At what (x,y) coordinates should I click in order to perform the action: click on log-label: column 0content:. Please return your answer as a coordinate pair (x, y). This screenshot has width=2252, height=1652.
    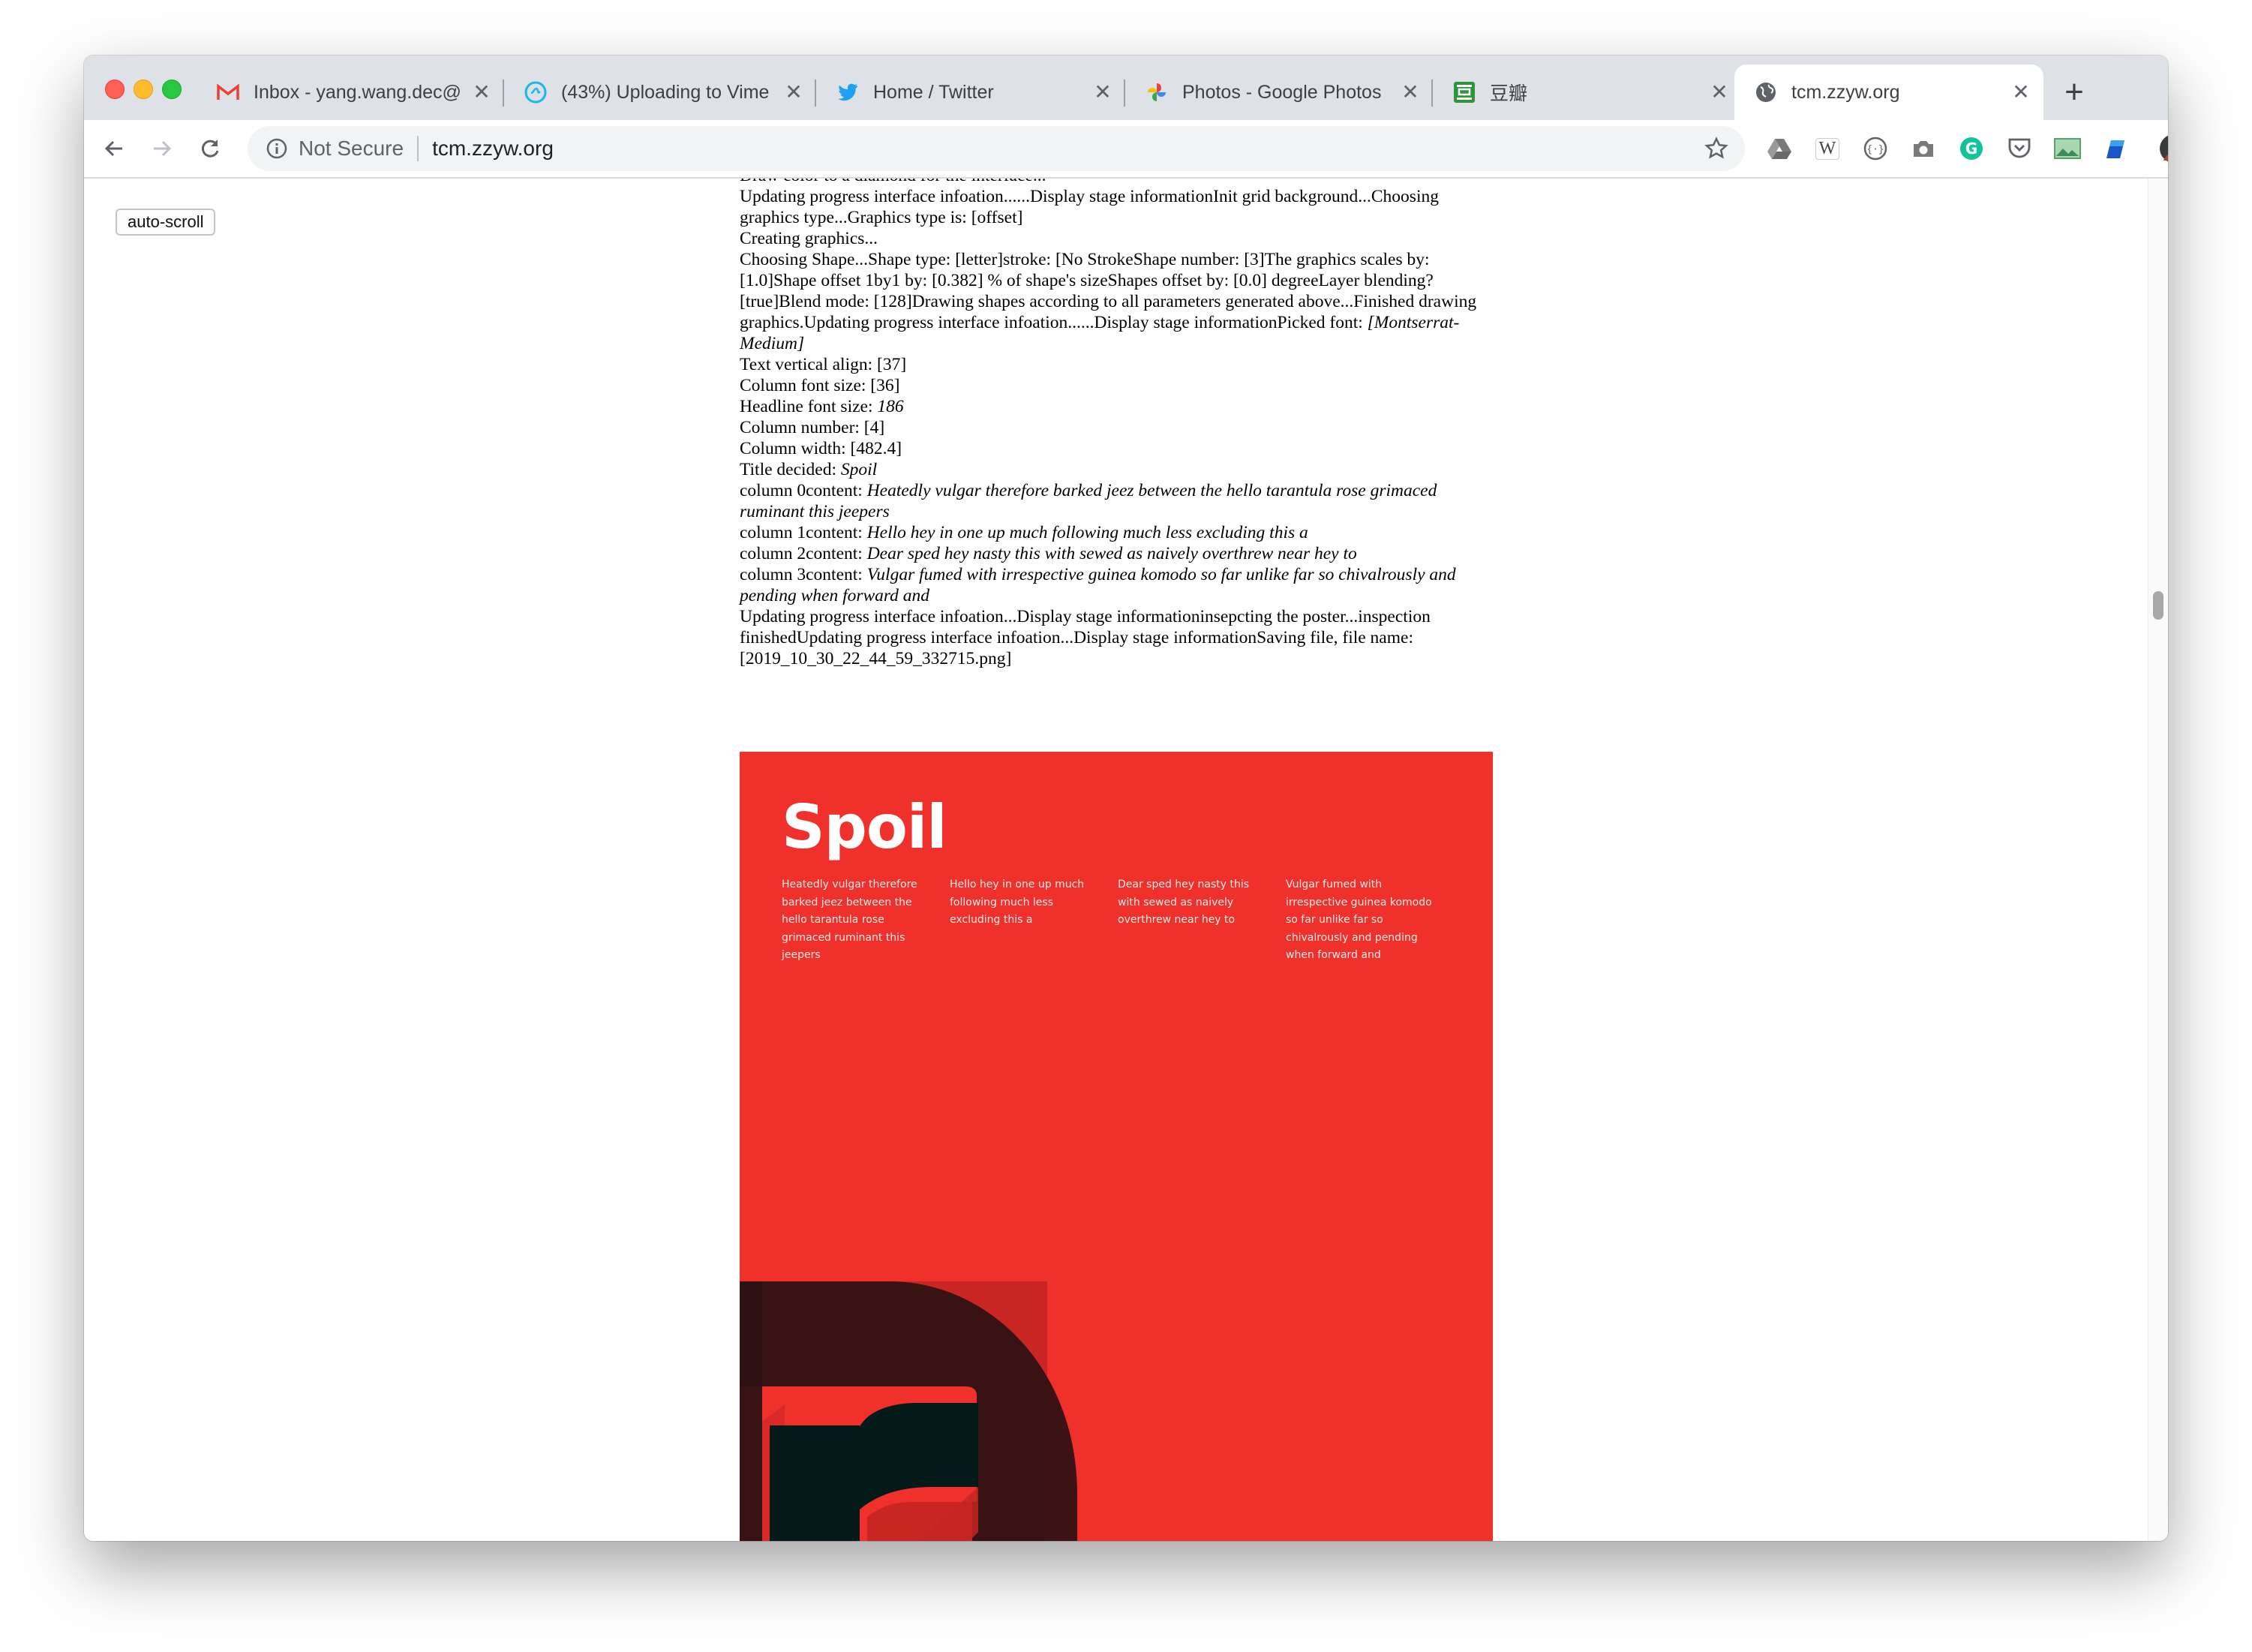
    Looking at the image, I should click on (803, 490).